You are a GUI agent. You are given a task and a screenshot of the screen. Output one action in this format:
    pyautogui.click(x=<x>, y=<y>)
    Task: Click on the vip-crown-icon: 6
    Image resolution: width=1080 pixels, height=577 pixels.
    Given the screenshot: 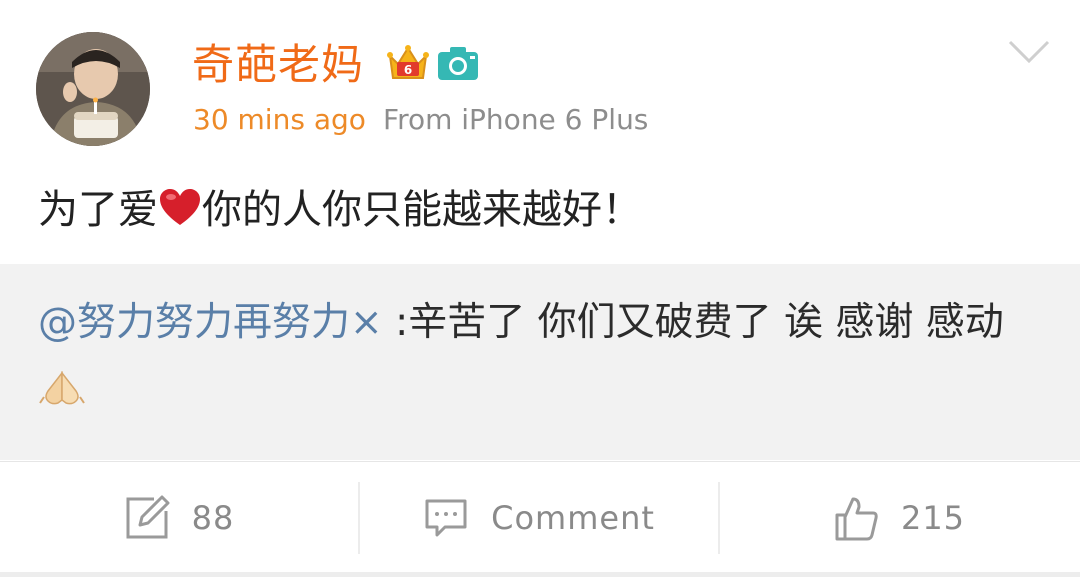 What is the action you would take?
    pyautogui.click(x=408, y=64)
    